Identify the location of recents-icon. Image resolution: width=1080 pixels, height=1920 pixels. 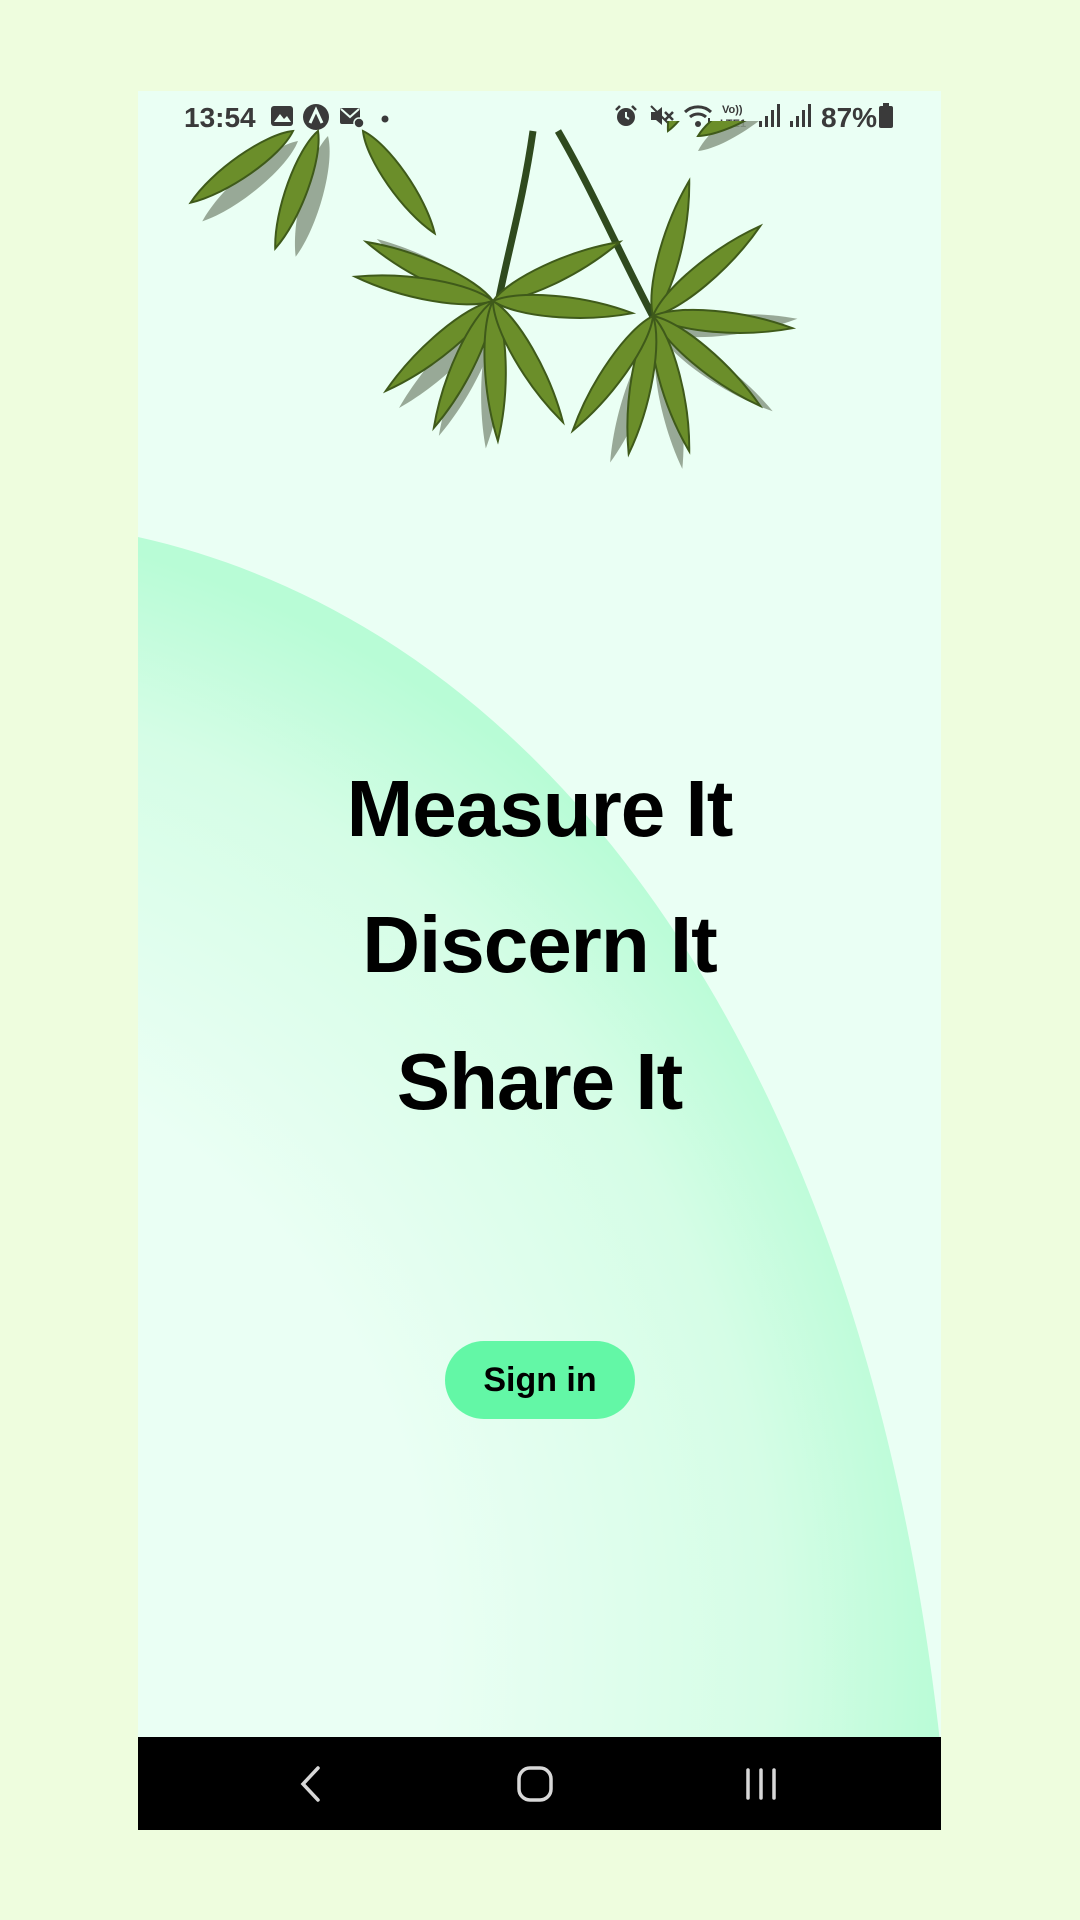
(761, 1783).